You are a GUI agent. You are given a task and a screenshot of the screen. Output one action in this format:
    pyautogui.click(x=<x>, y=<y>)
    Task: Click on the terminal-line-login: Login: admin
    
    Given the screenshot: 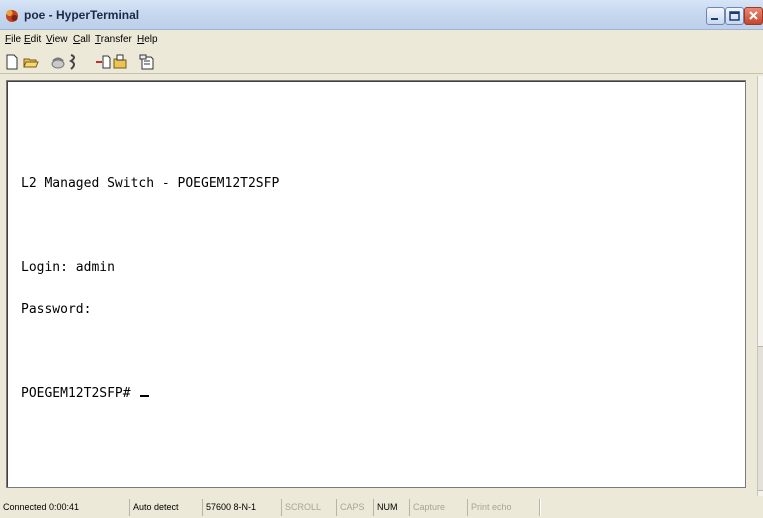 What is the action you would take?
    pyautogui.click(x=68, y=267)
    